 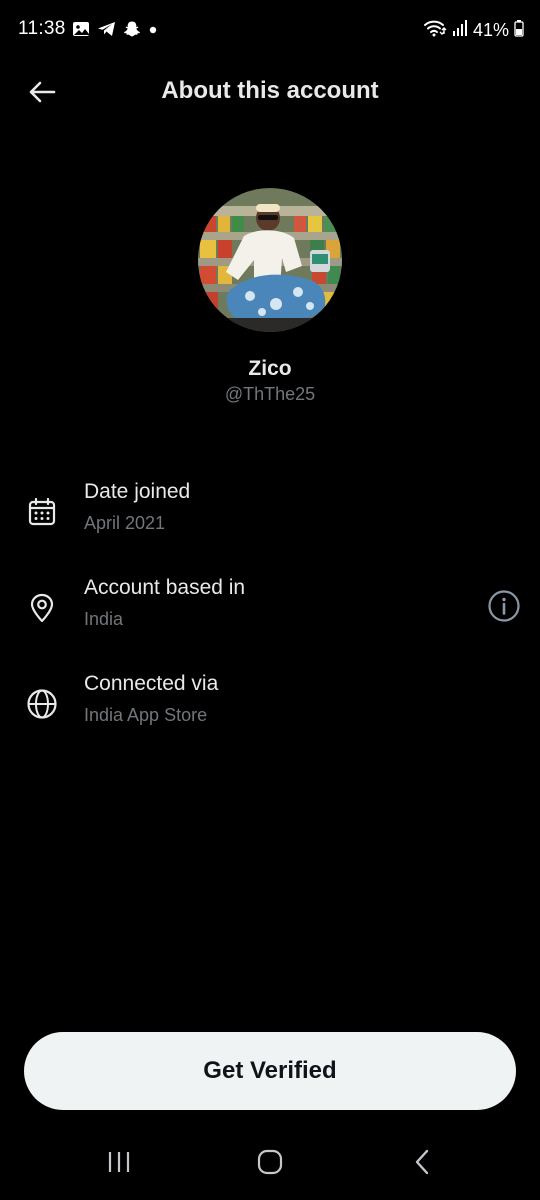 What do you see at coordinates (270, 31) in the screenshot?
I see `status-bar: 11:38 41%` at bounding box center [270, 31].